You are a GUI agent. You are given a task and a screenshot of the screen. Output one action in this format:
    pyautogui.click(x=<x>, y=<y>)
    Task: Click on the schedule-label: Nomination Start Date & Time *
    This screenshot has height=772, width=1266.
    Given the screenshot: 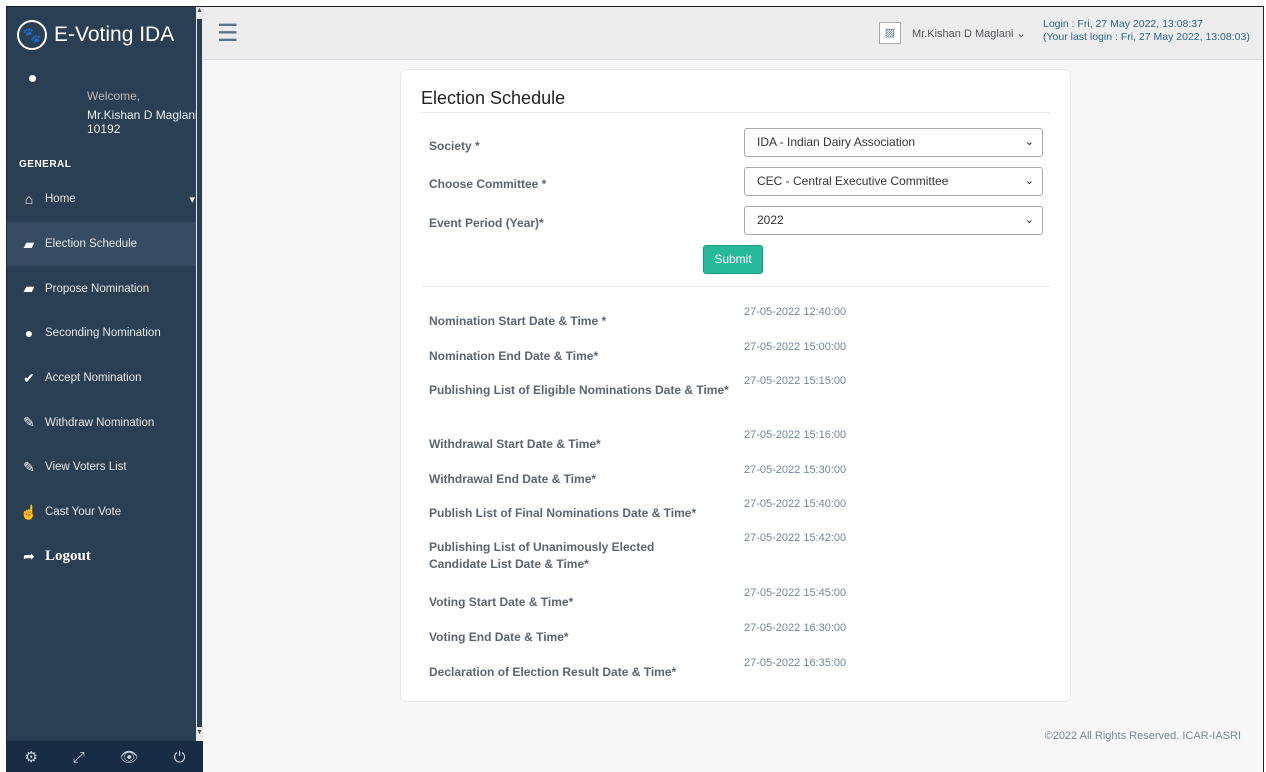 What is the action you would take?
    pyautogui.click(x=518, y=321)
    